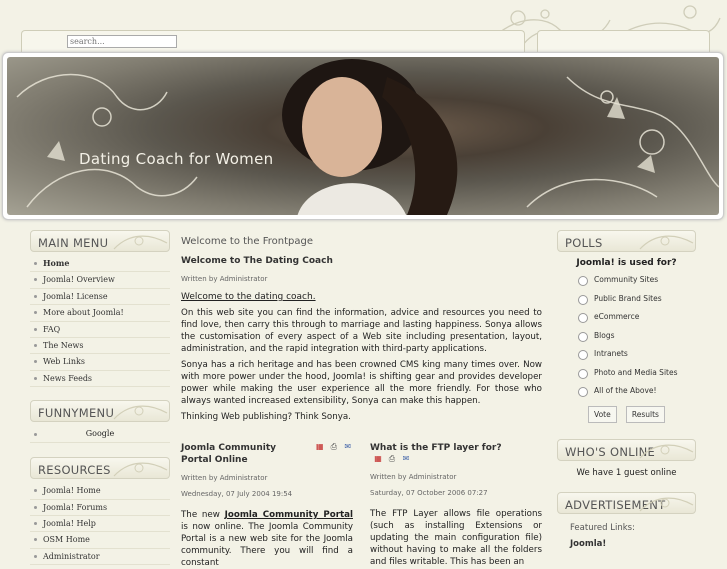  What do you see at coordinates (100, 280) in the screenshot?
I see `menu-item-overview: Joomla! Overview` at bounding box center [100, 280].